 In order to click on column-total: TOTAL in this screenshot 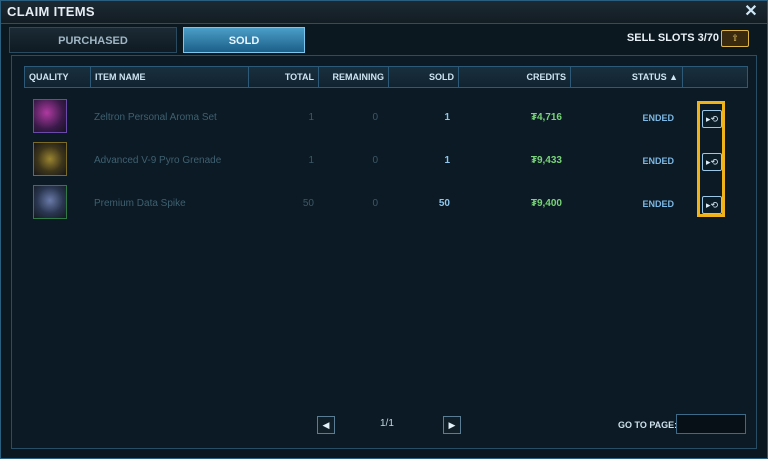, I will do `click(284, 77)`.